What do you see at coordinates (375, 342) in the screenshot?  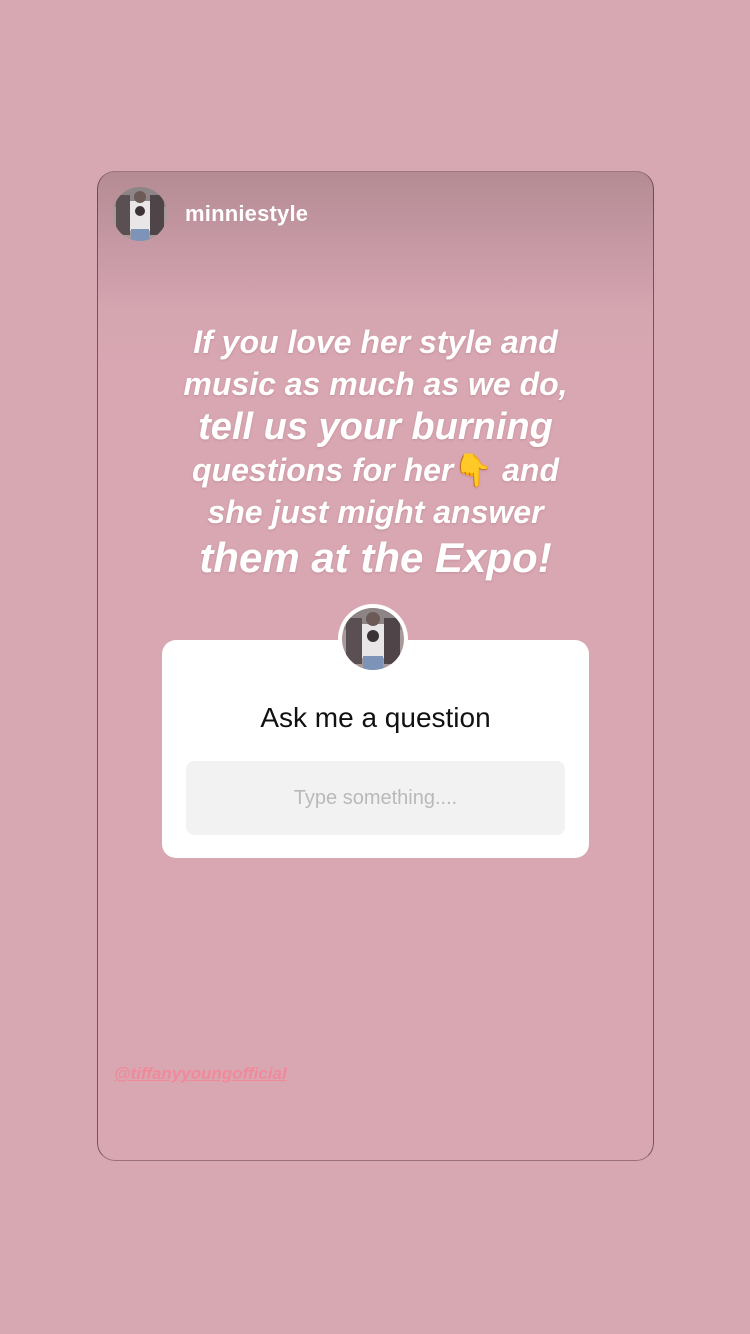 I see `caption-line: If you love her style and` at bounding box center [375, 342].